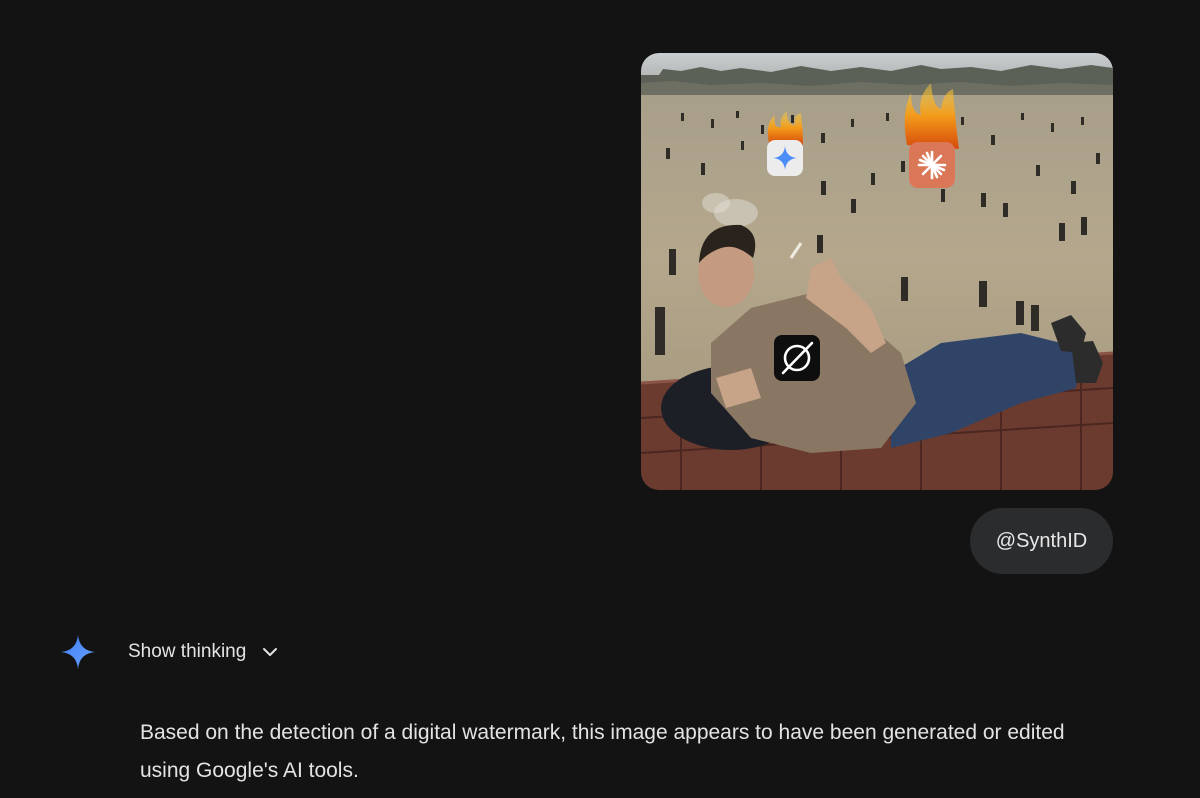  I want to click on grok-logo-icon, so click(797, 358).